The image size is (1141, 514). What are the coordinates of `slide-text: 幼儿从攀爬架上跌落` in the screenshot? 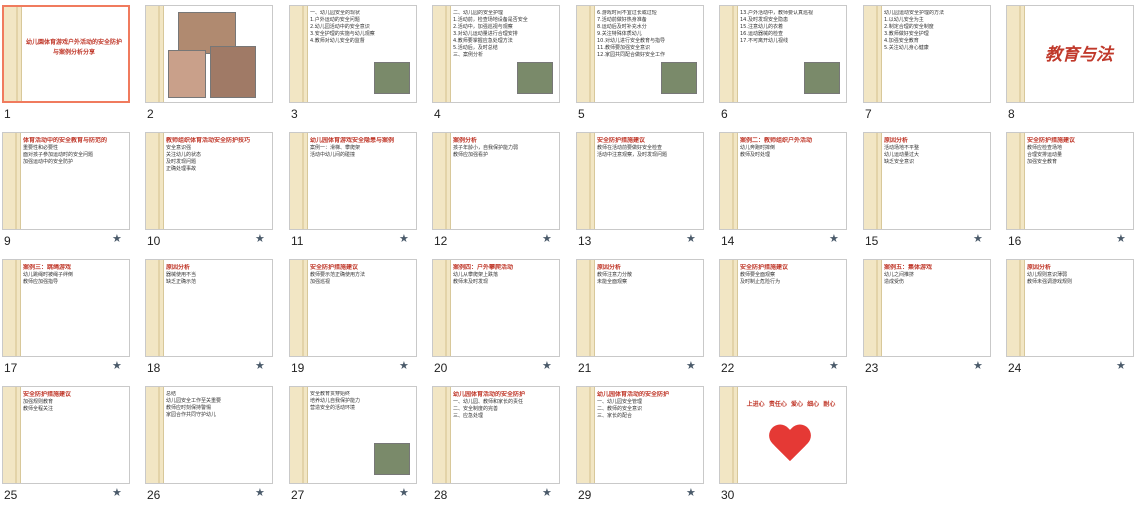 It's located at (476, 275).